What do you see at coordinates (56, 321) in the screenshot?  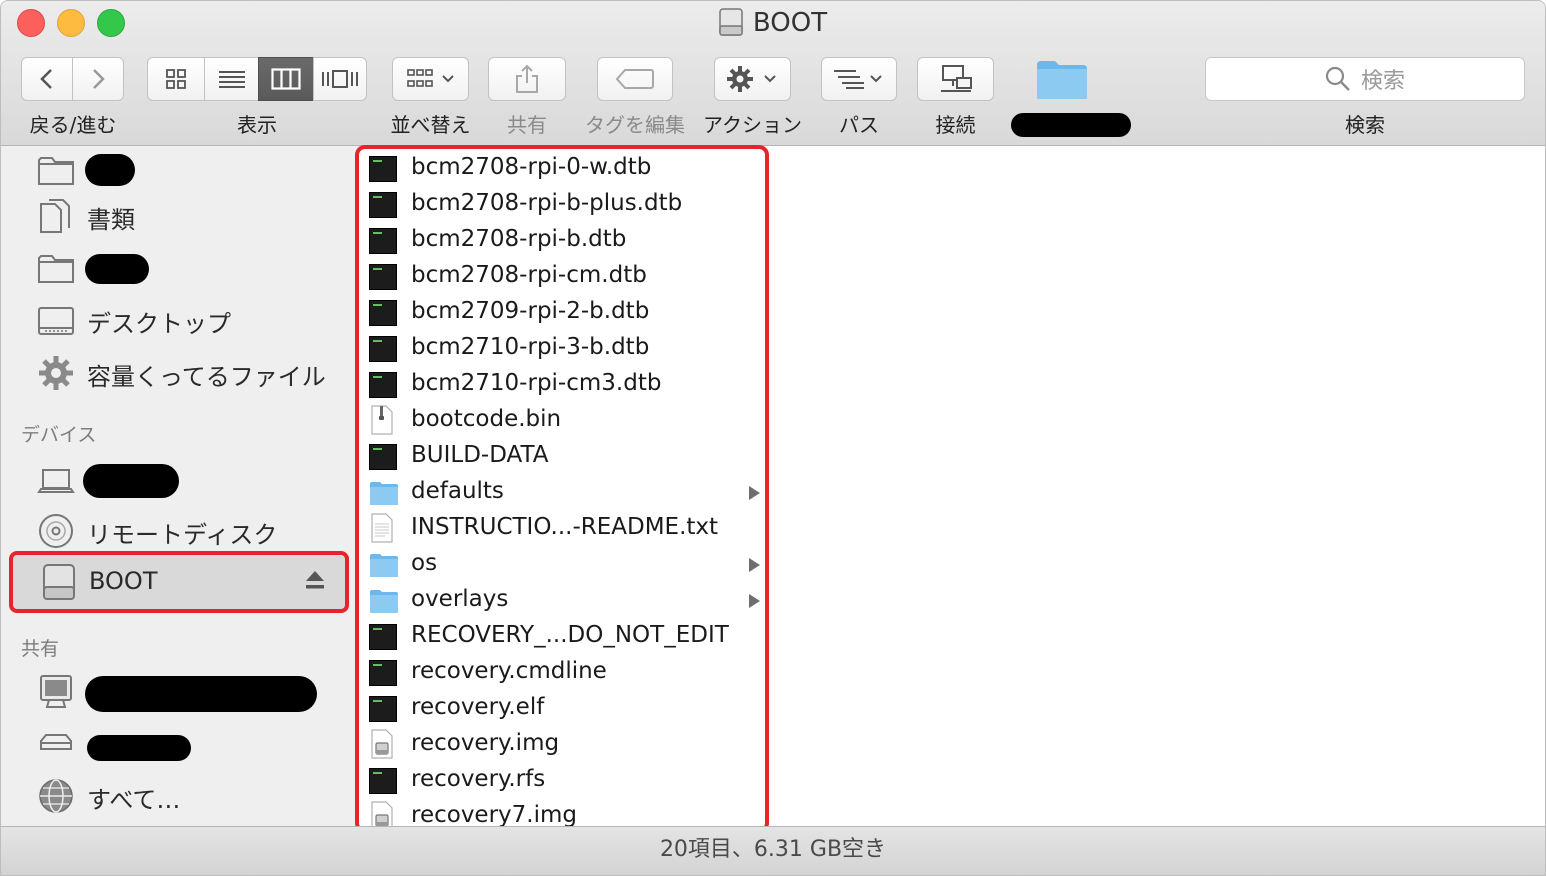 I see `desktop-icon` at bounding box center [56, 321].